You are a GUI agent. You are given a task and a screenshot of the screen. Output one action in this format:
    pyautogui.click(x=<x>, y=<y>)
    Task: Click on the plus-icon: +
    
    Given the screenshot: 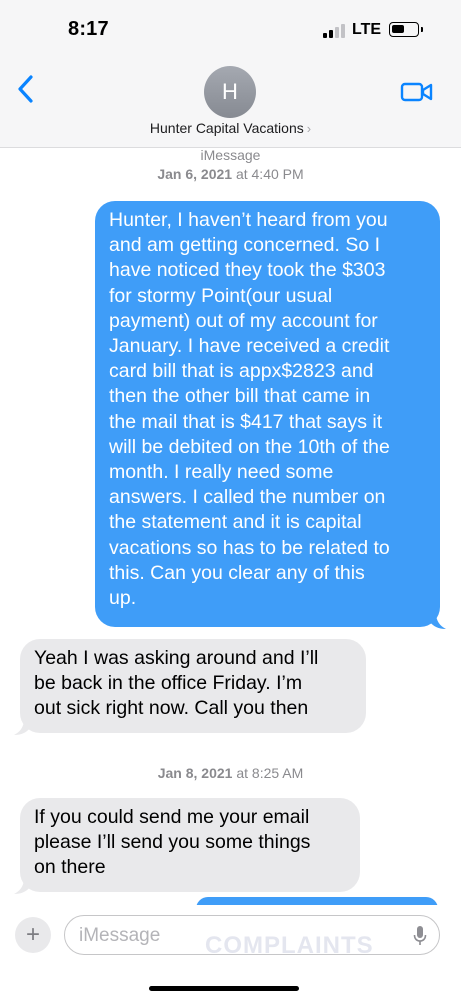 What is the action you would take?
    pyautogui.click(x=32, y=934)
    